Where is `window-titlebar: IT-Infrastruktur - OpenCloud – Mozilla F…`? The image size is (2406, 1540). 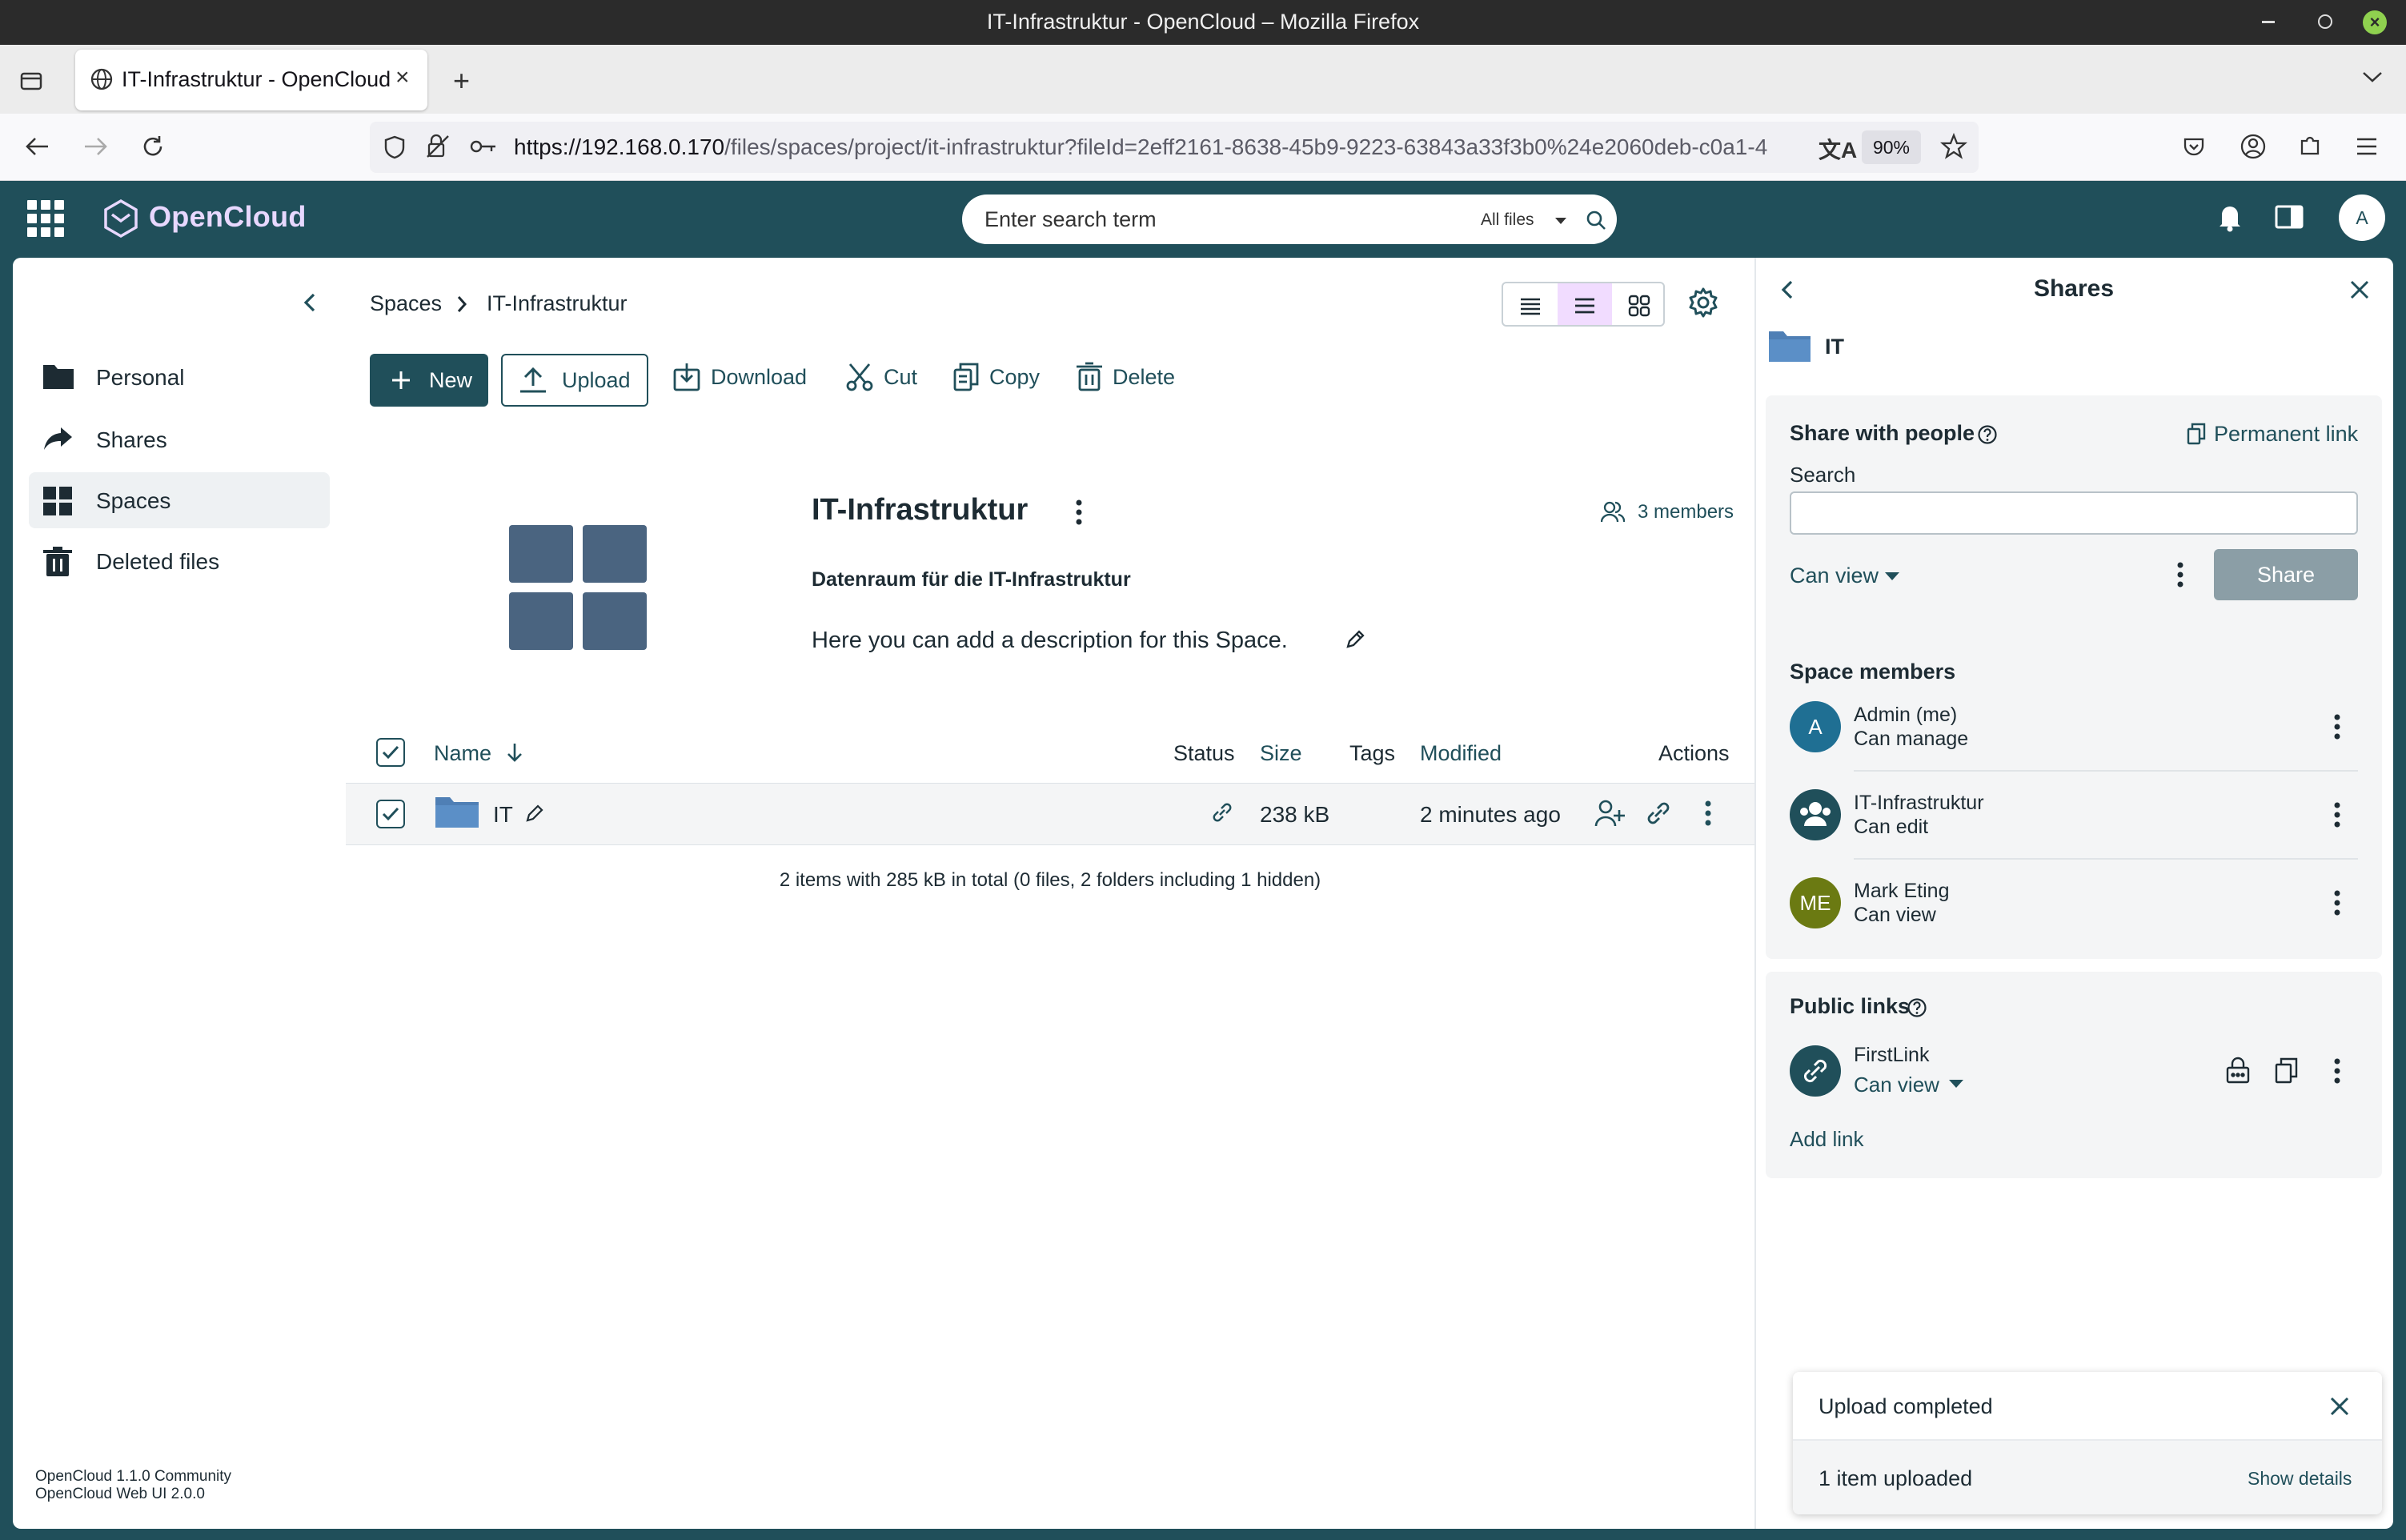 window-titlebar: IT-Infrastruktur - OpenCloud – Mozilla F… is located at coordinates (1203, 22).